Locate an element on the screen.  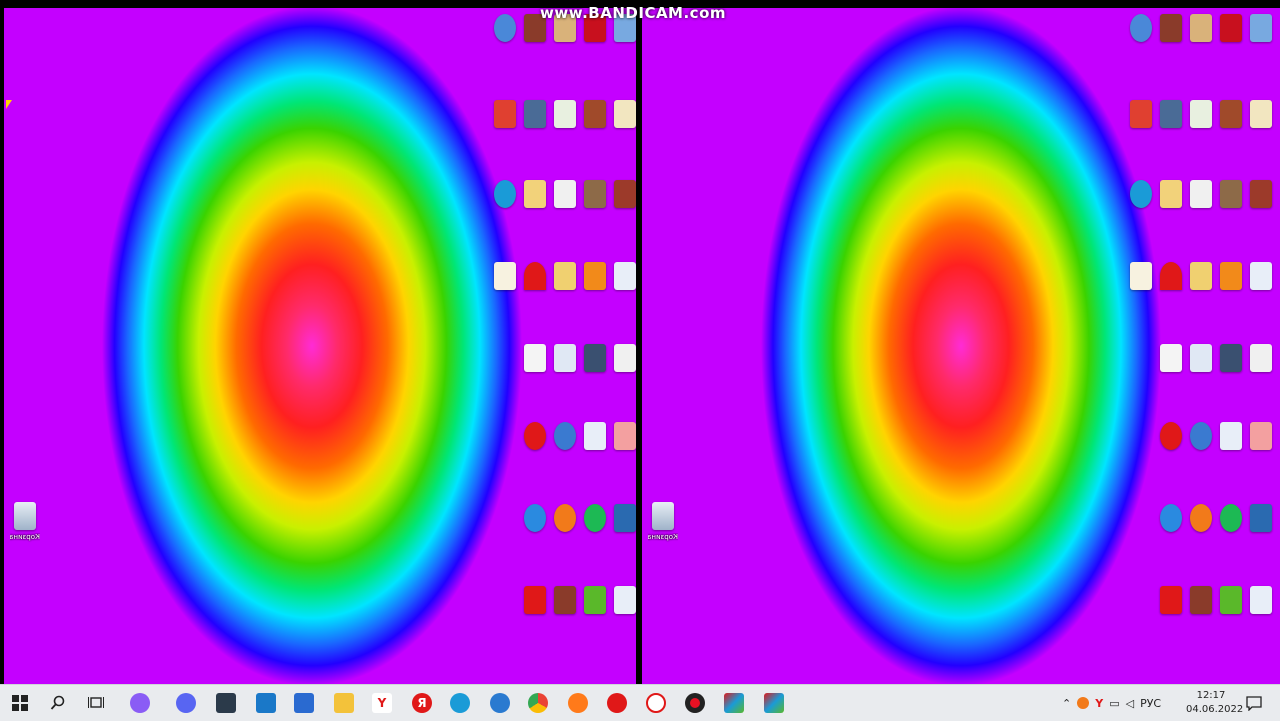
cleaner-icon is located at coordinates (623, 458).